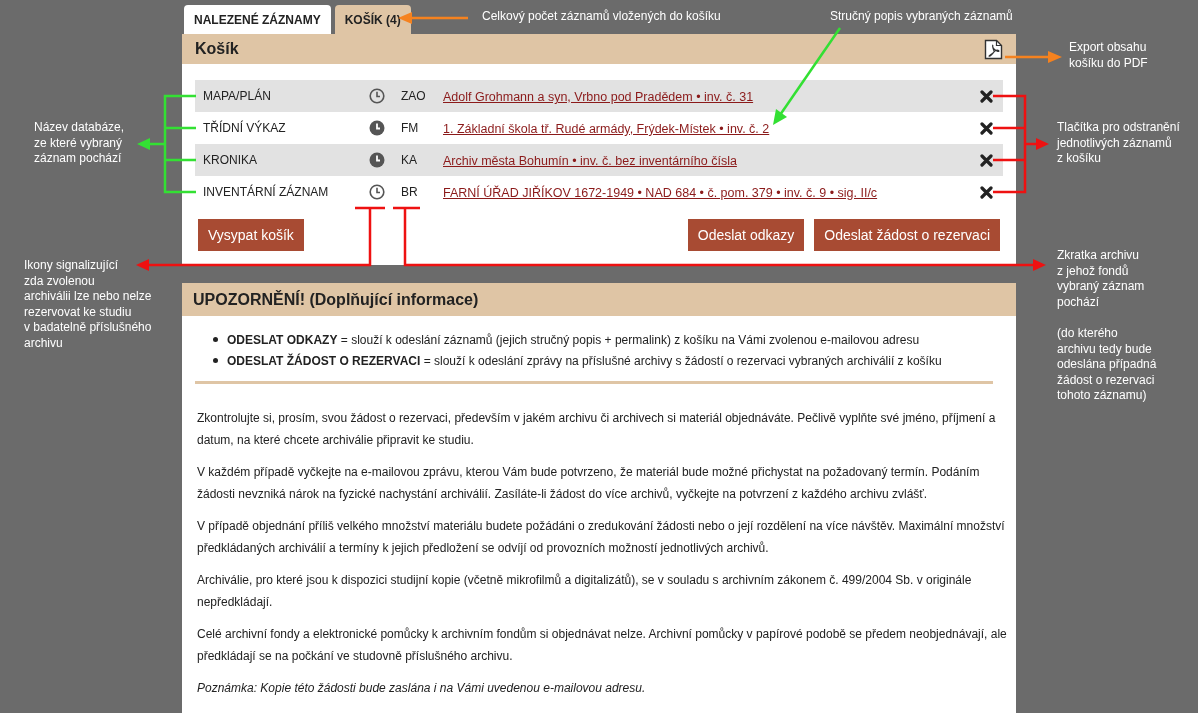  What do you see at coordinates (410, 128) in the screenshot?
I see `archive-code: FM` at bounding box center [410, 128].